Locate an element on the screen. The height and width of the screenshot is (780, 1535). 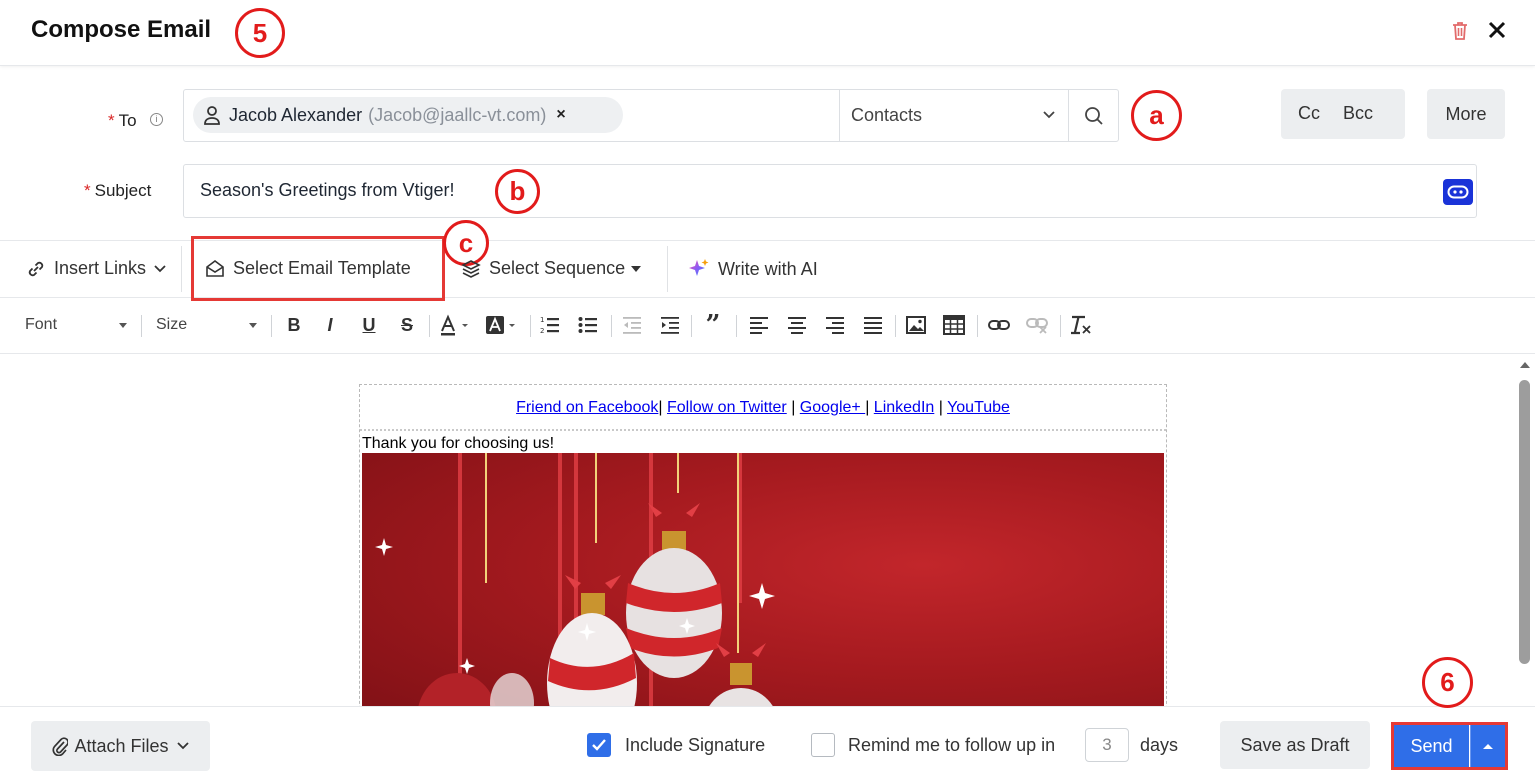
close-icon is located at coordinates (1497, 32).